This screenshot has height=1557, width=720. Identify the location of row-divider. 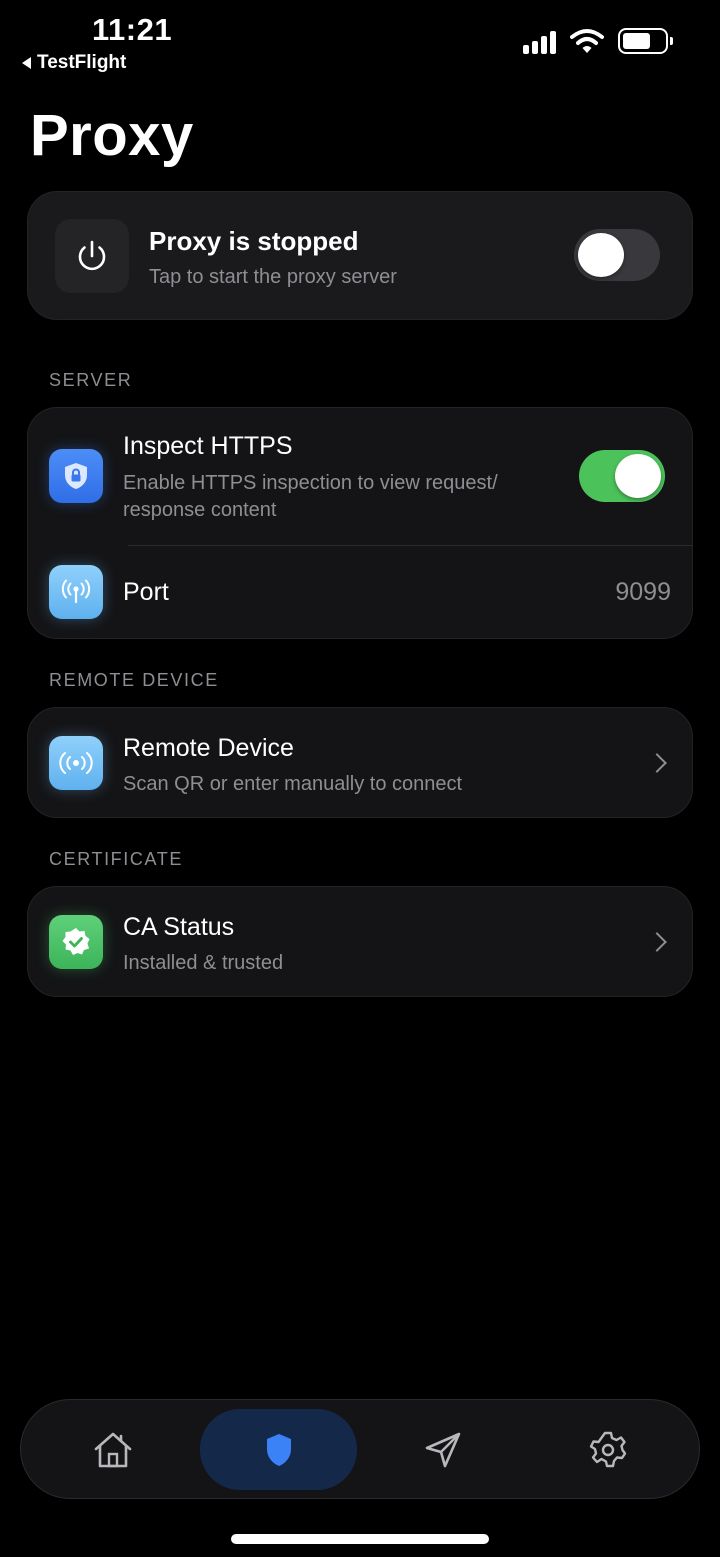
(410, 545).